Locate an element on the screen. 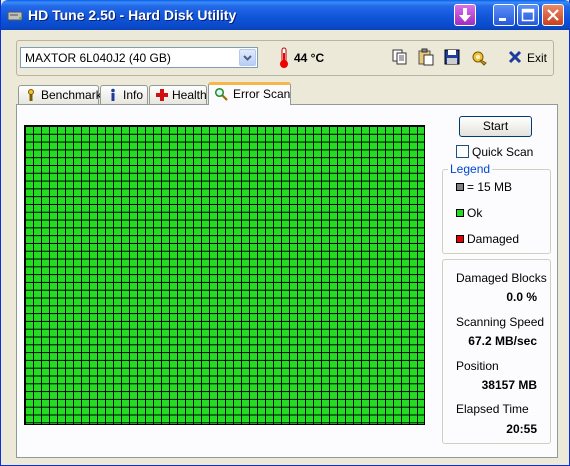  close-icon is located at coordinates (553, 15).